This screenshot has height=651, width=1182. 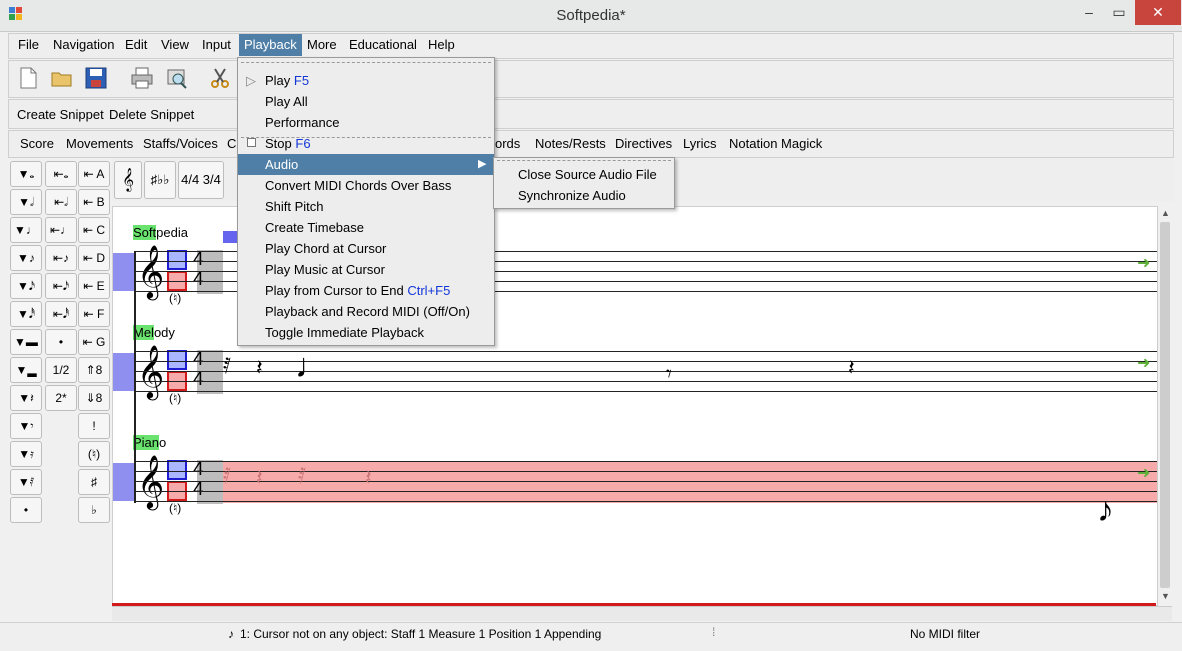 I want to click on open-folder-icon, so click(x=62, y=78).